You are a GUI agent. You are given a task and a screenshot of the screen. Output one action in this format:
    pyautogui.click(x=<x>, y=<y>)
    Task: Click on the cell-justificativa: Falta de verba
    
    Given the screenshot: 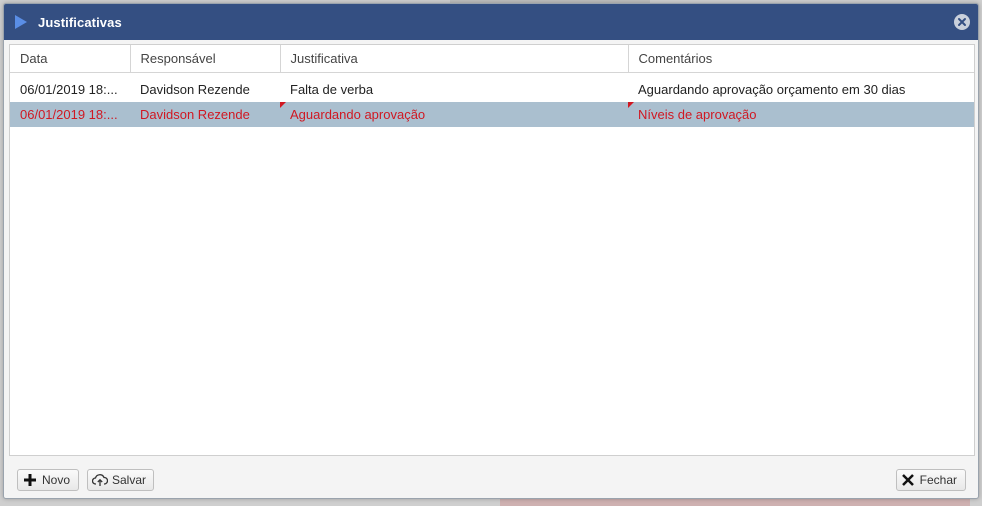 What is the action you would take?
    pyautogui.click(x=454, y=89)
    